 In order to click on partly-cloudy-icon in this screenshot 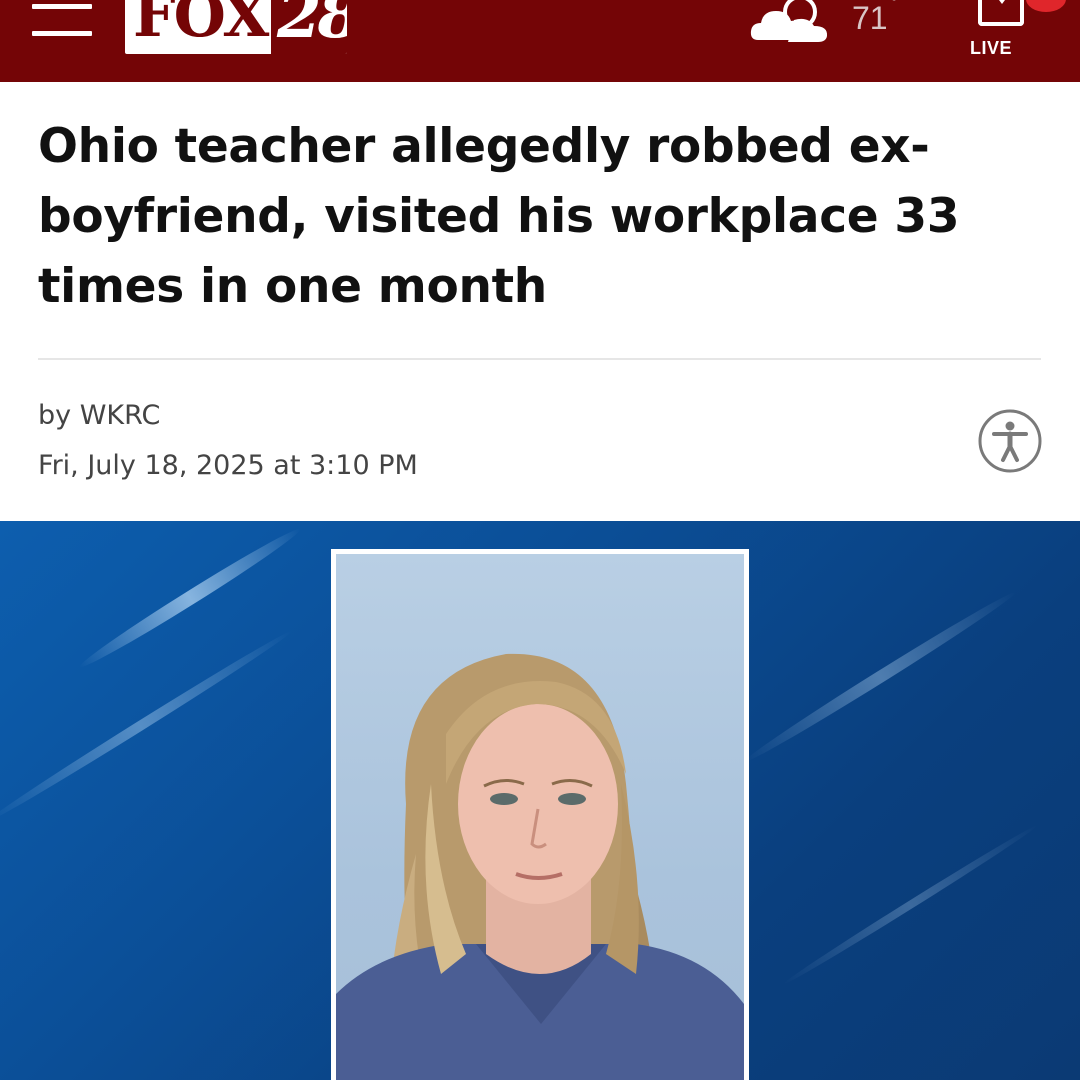, I will do `click(789, 21)`.